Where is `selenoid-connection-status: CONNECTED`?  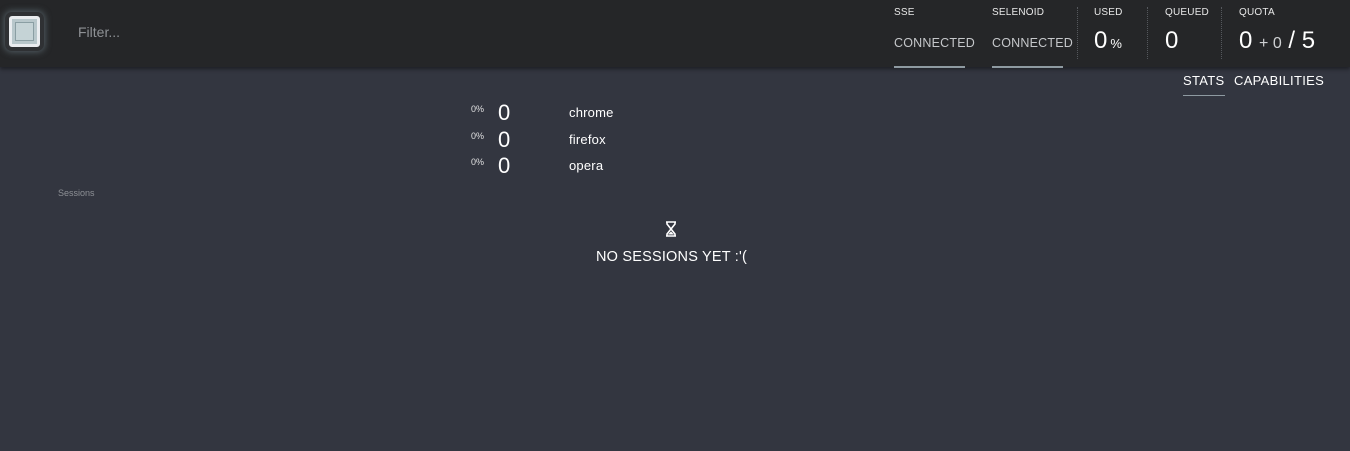
selenoid-connection-status: CONNECTED is located at coordinates (1032, 43).